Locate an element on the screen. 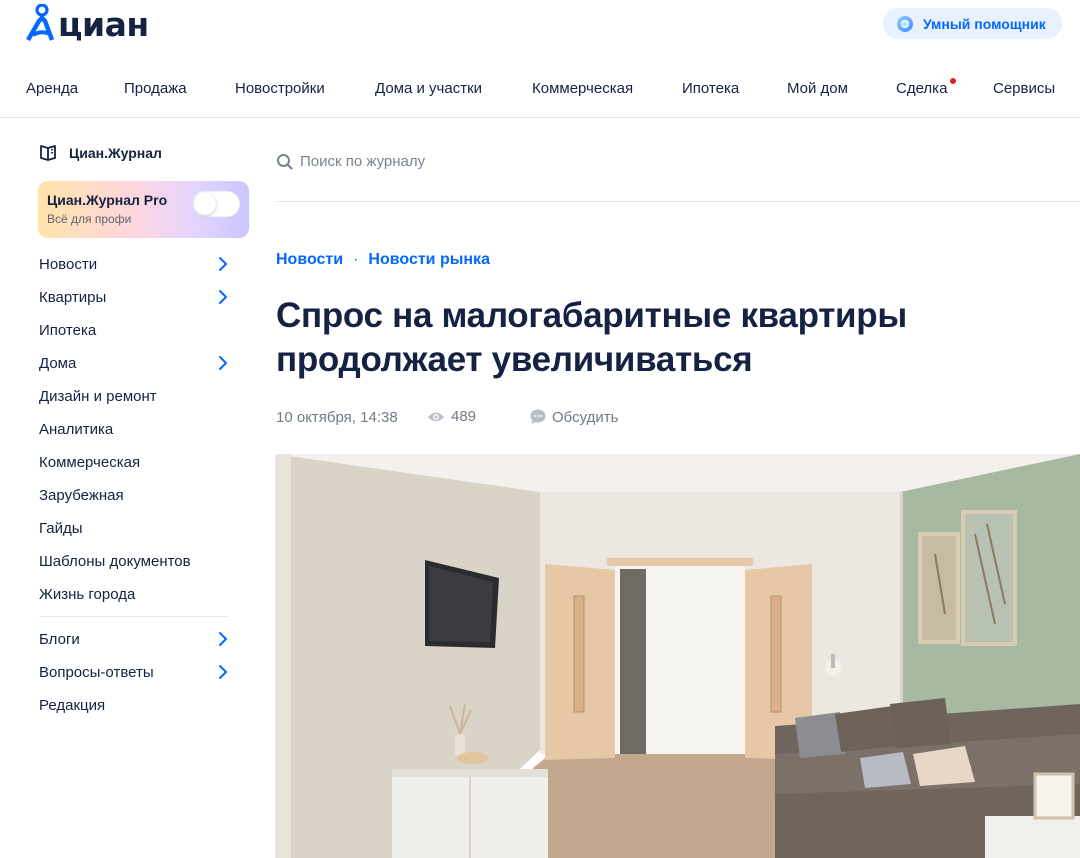 This screenshot has height=858, width=1080. nav-mortgage: Ипотека is located at coordinates (710, 88).